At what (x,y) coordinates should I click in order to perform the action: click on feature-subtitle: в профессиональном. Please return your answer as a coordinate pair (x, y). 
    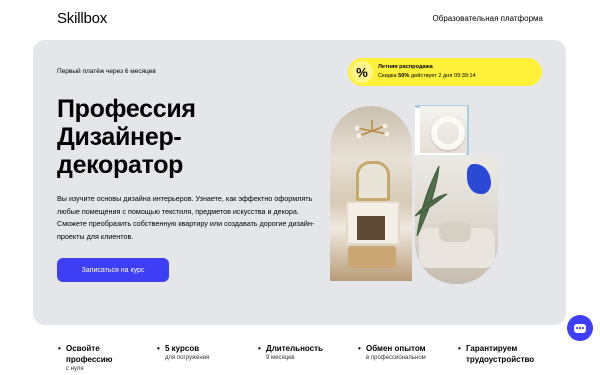
    Looking at the image, I should click on (396, 358).